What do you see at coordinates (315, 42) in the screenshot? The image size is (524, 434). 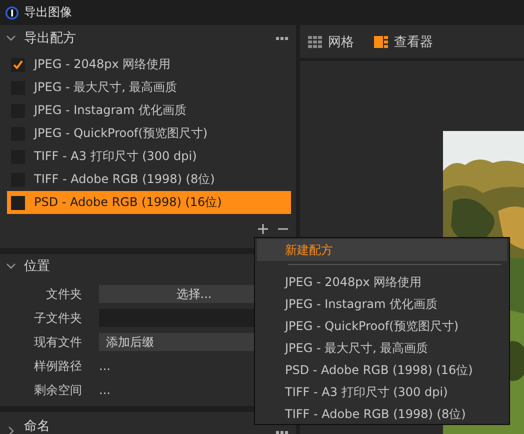 I see `grid-icon` at bounding box center [315, 42].